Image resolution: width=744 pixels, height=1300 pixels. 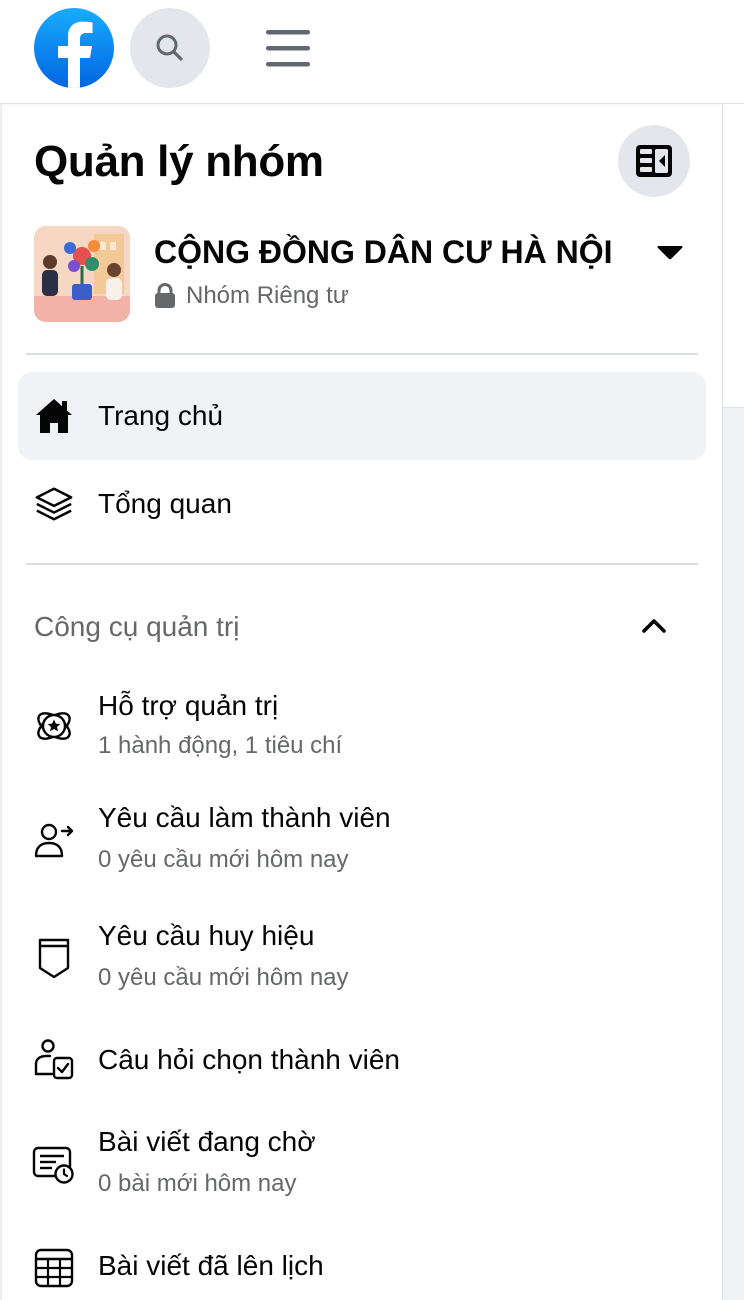 What do you see at coordinates (54, 1060) in the screenshot?
I see `membership-questions-icon` at bounding box center [54, 1060].